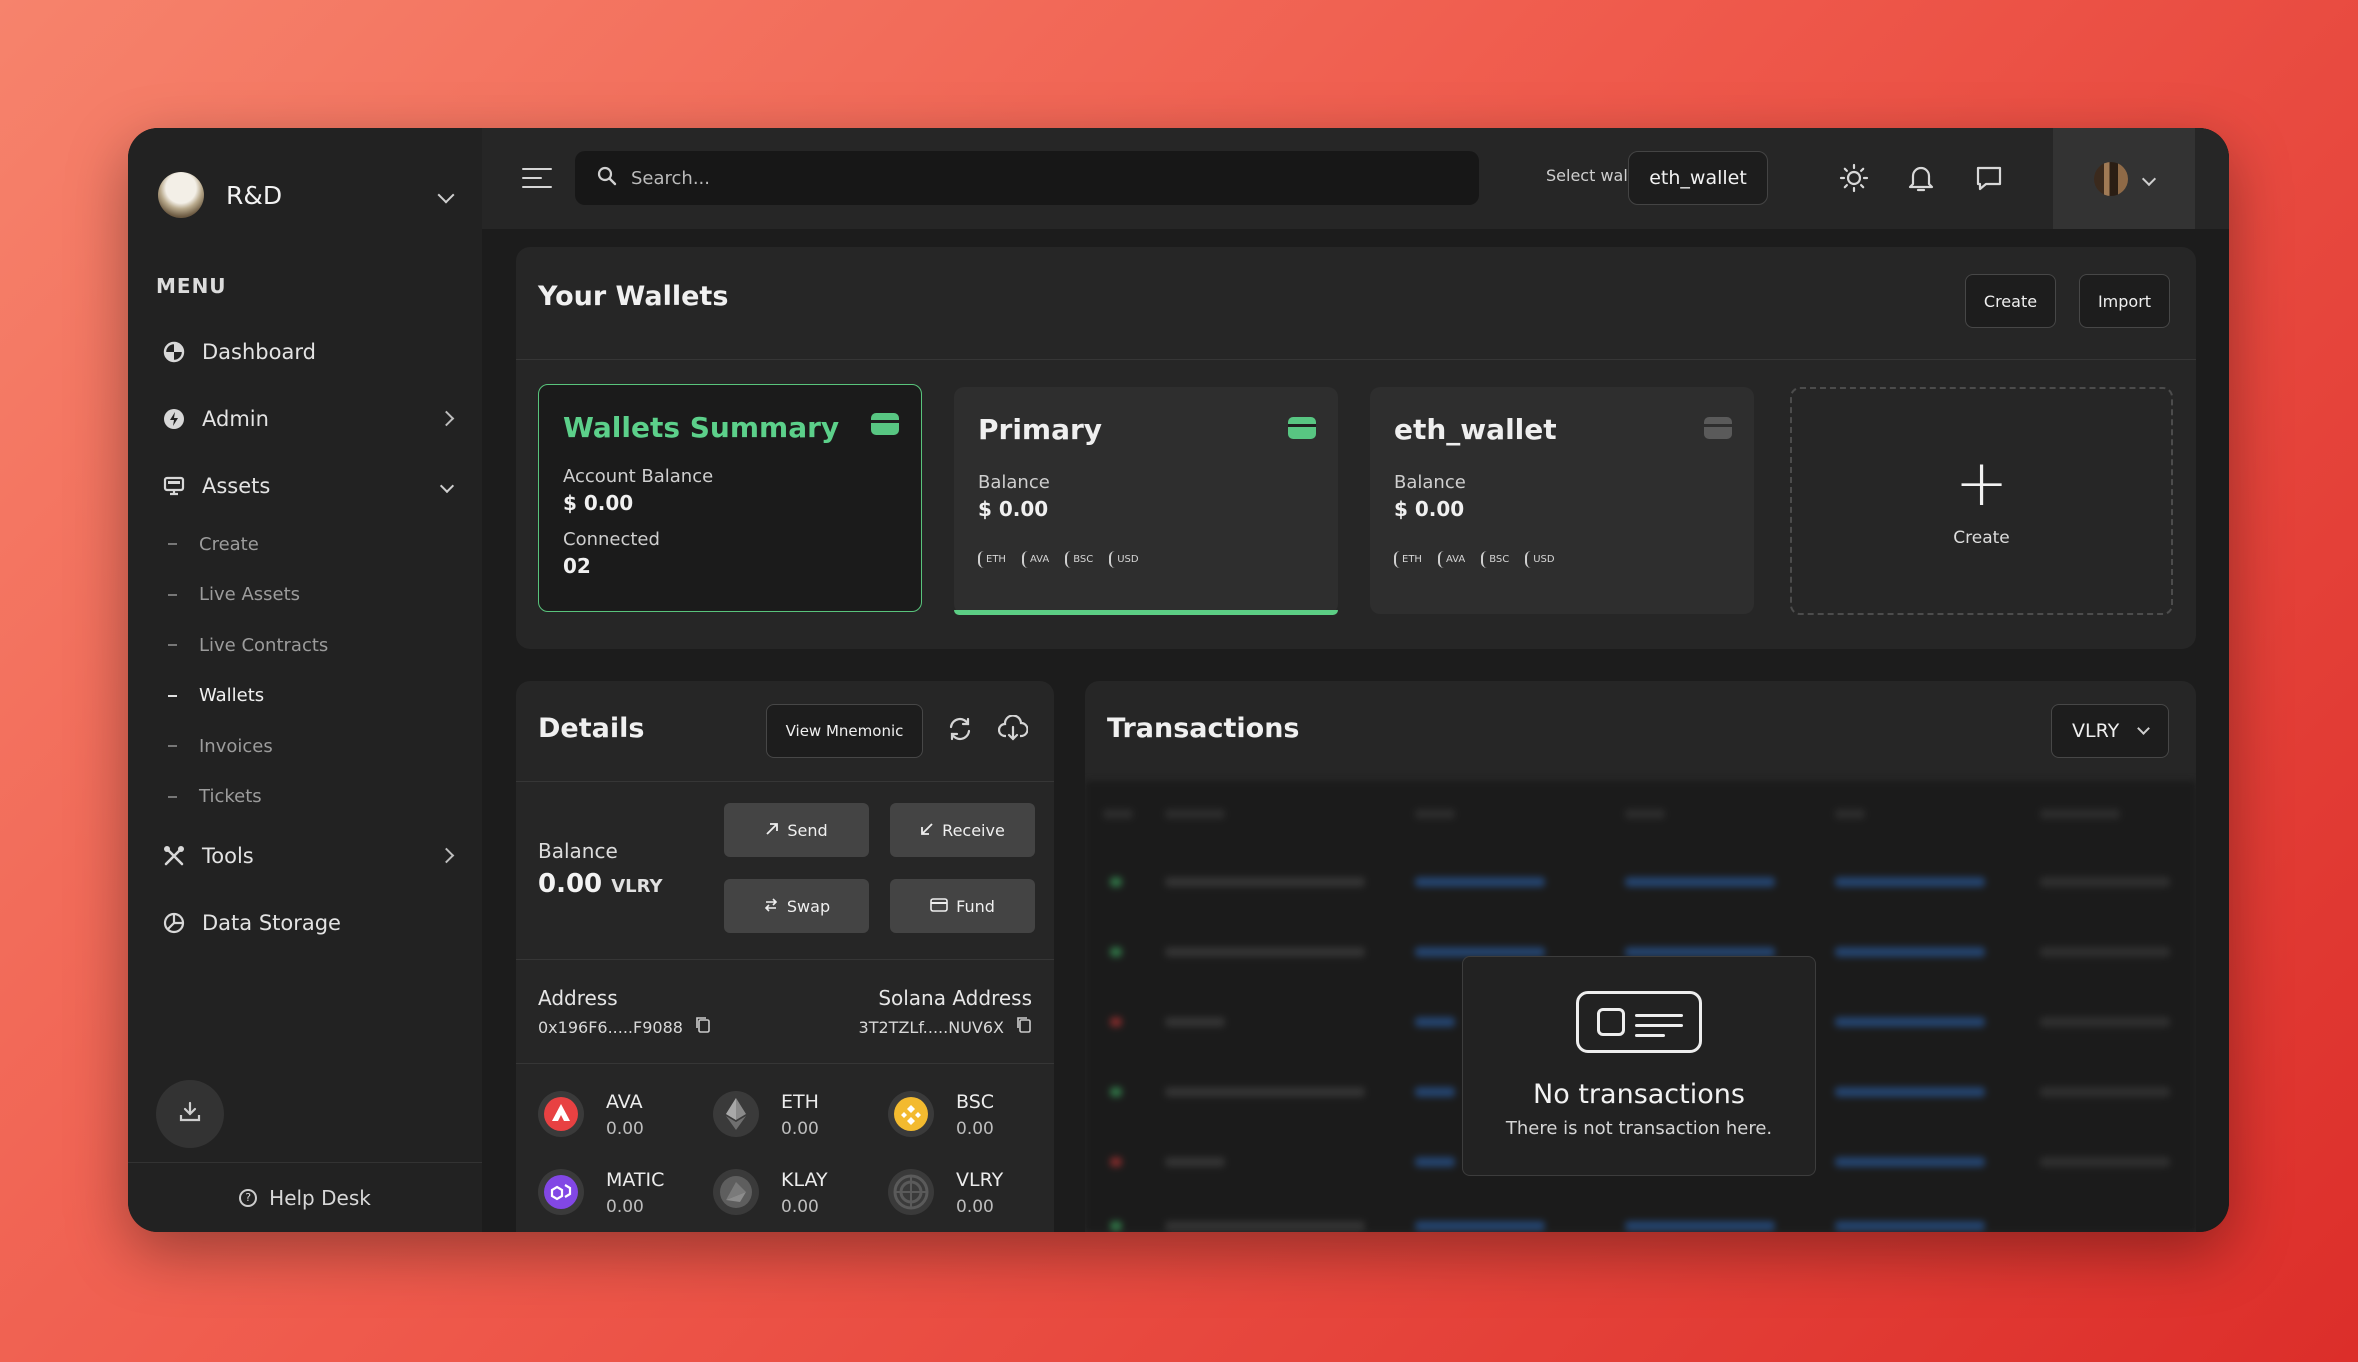  Describe the element at coordinates (633, 296) in the screenshot. I see `wallets-title: Your Wallets` at that location.